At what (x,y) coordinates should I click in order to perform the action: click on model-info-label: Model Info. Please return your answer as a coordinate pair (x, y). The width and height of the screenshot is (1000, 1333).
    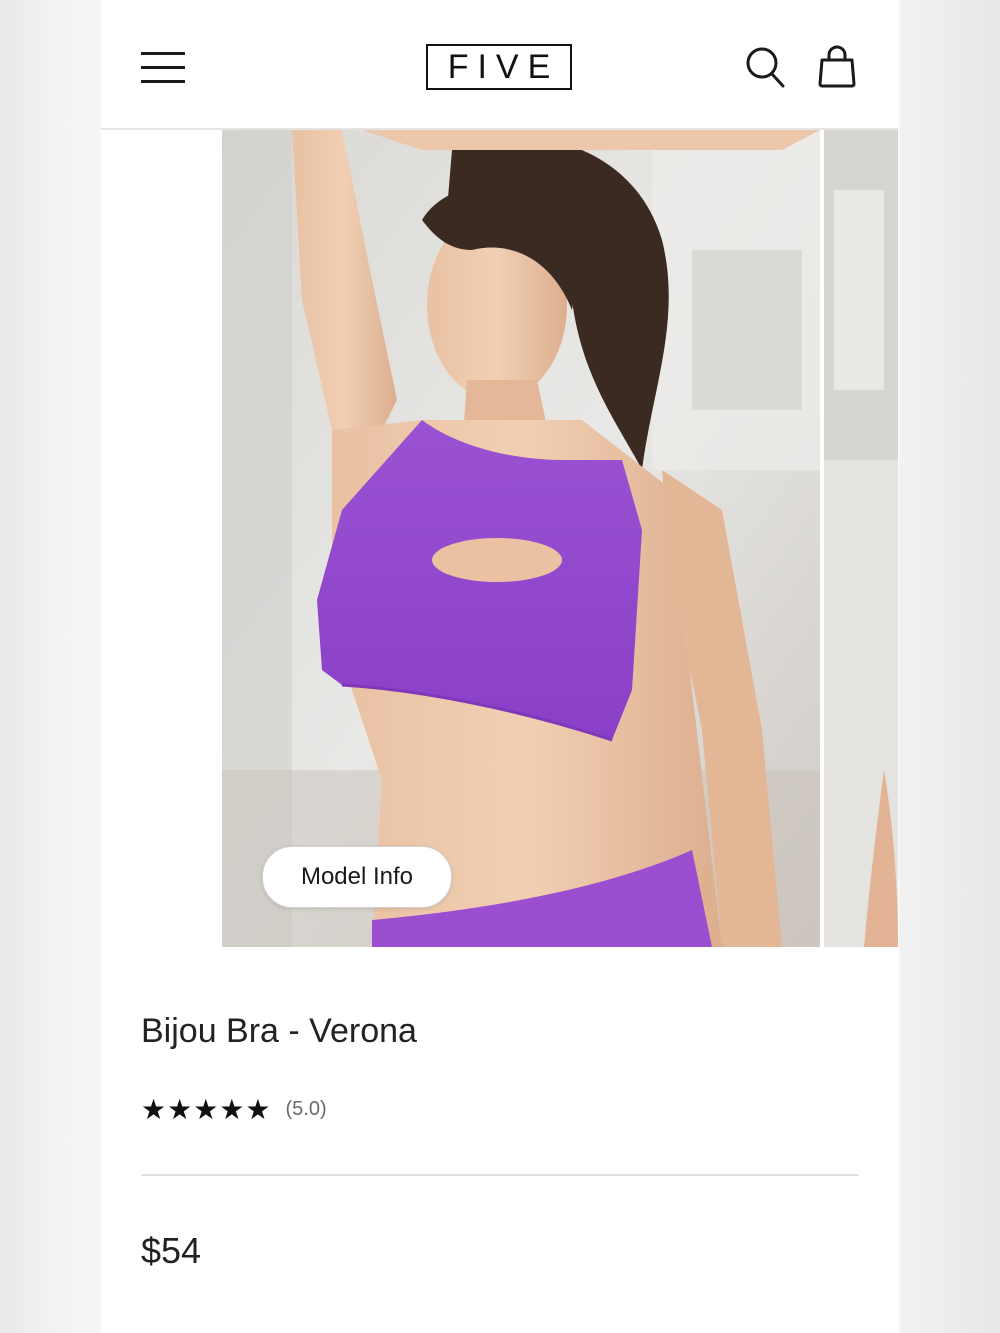
    Looking at the image, I should click on (357, 876).